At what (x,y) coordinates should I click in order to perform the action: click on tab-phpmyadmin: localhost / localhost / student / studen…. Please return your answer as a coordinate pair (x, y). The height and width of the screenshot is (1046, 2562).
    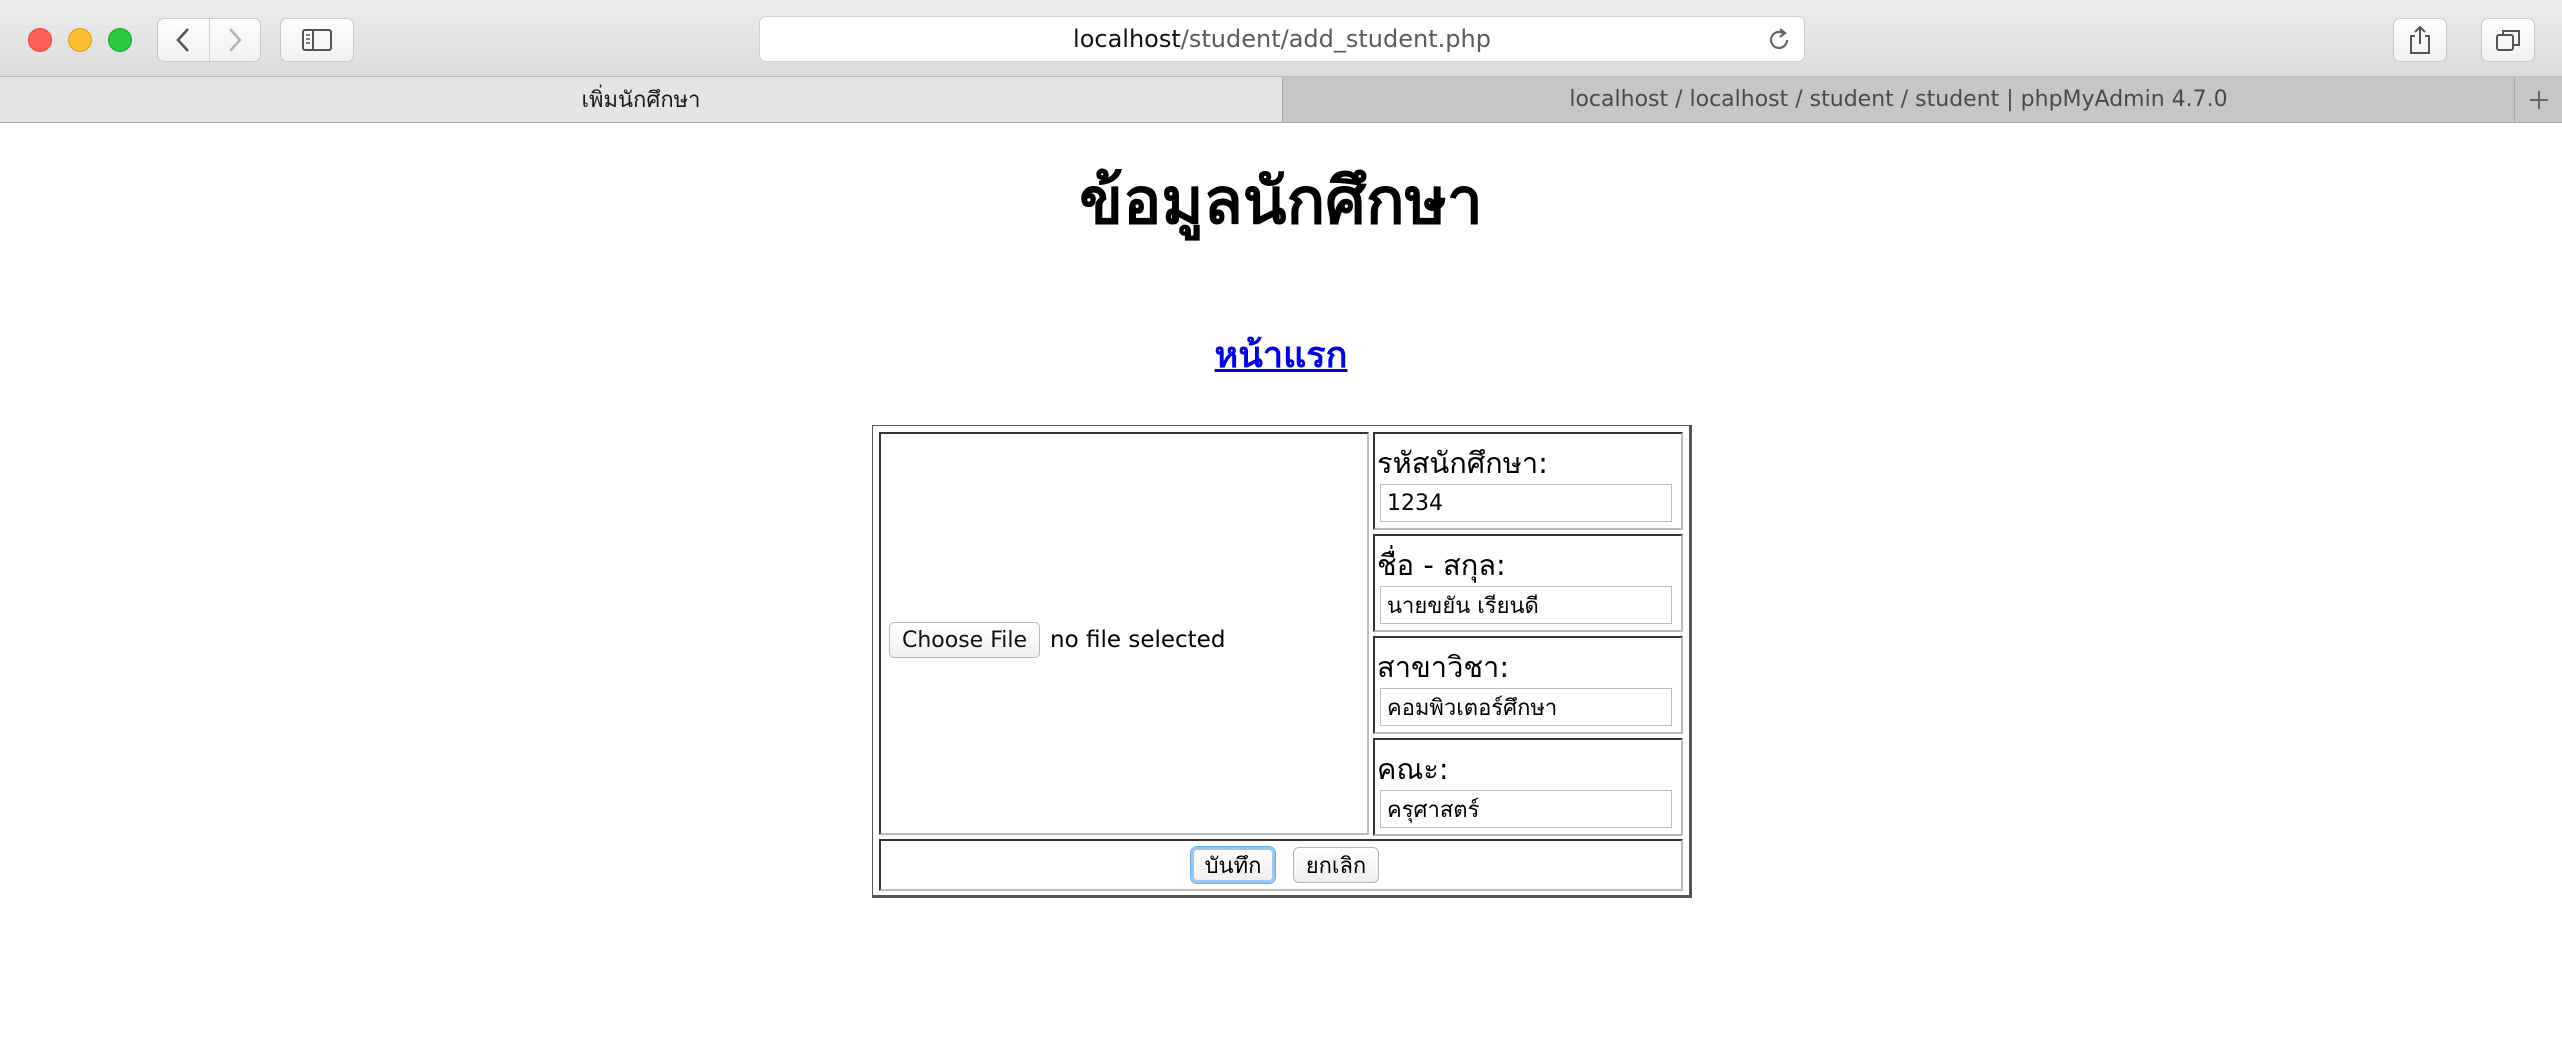
    Looking at the image, I should click on (1899, 99).